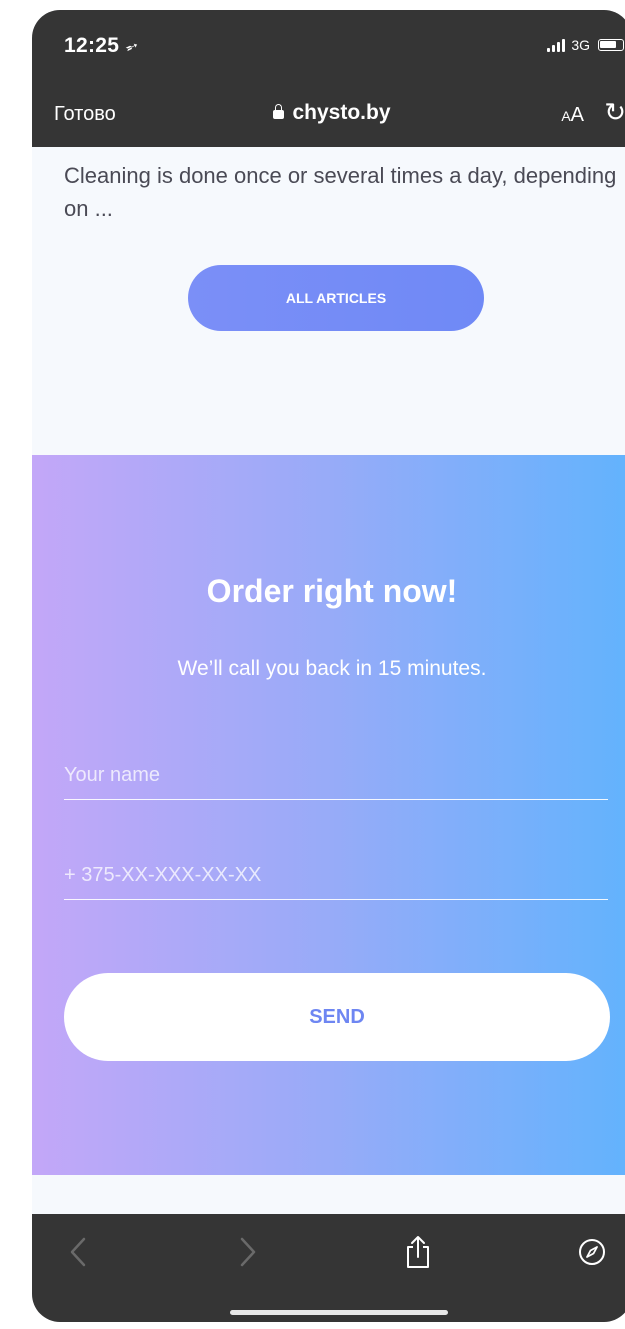  I want to click on status-bar: 12:25 ➶ 3G, so click(328, 47).